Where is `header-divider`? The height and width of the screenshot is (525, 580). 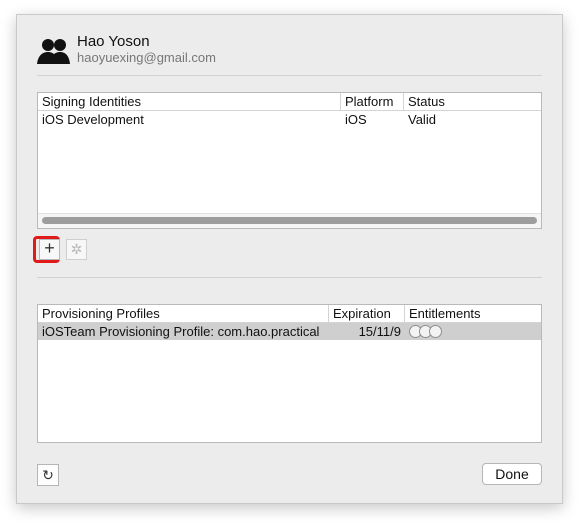 header-divider is located at coordinates (289, 75).